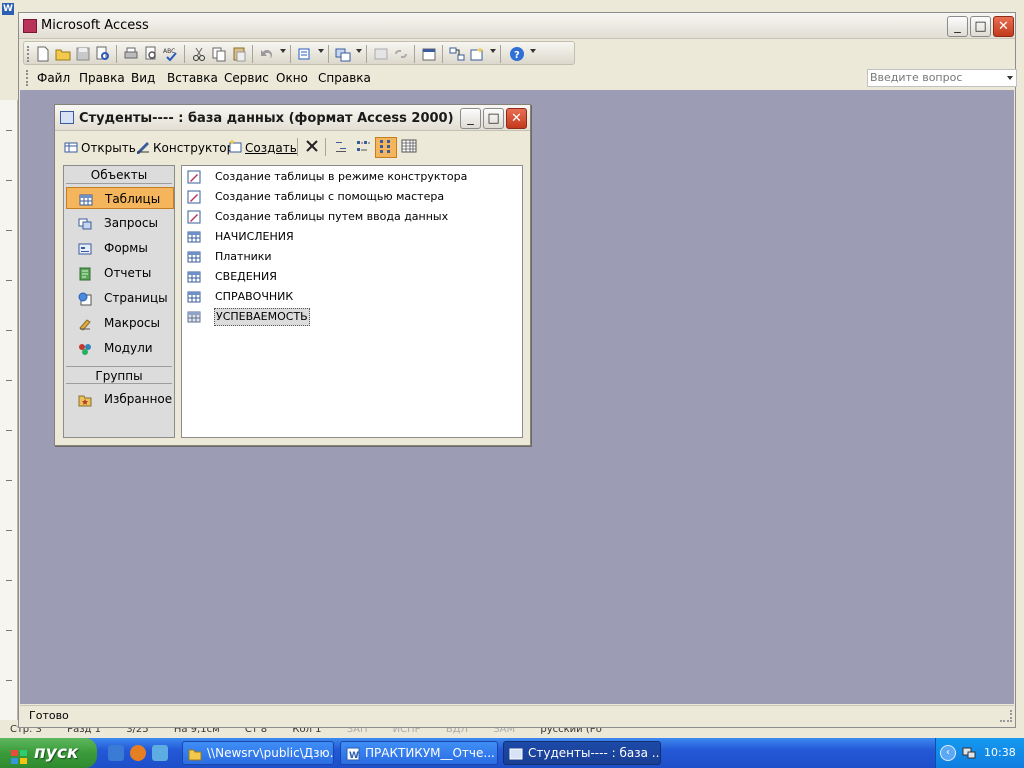  Describe the element at coordinates (470, 118) in the screenshot. I see `db-minimize-button: _` at that location.